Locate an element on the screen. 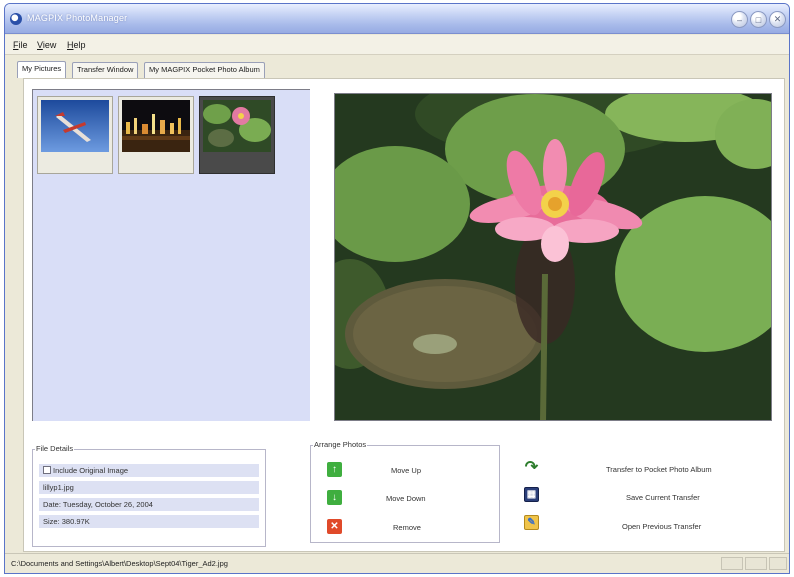 The height and width of the screenshot is (577, 794). thumbnail-airplane is located at coordinates (75, 135).